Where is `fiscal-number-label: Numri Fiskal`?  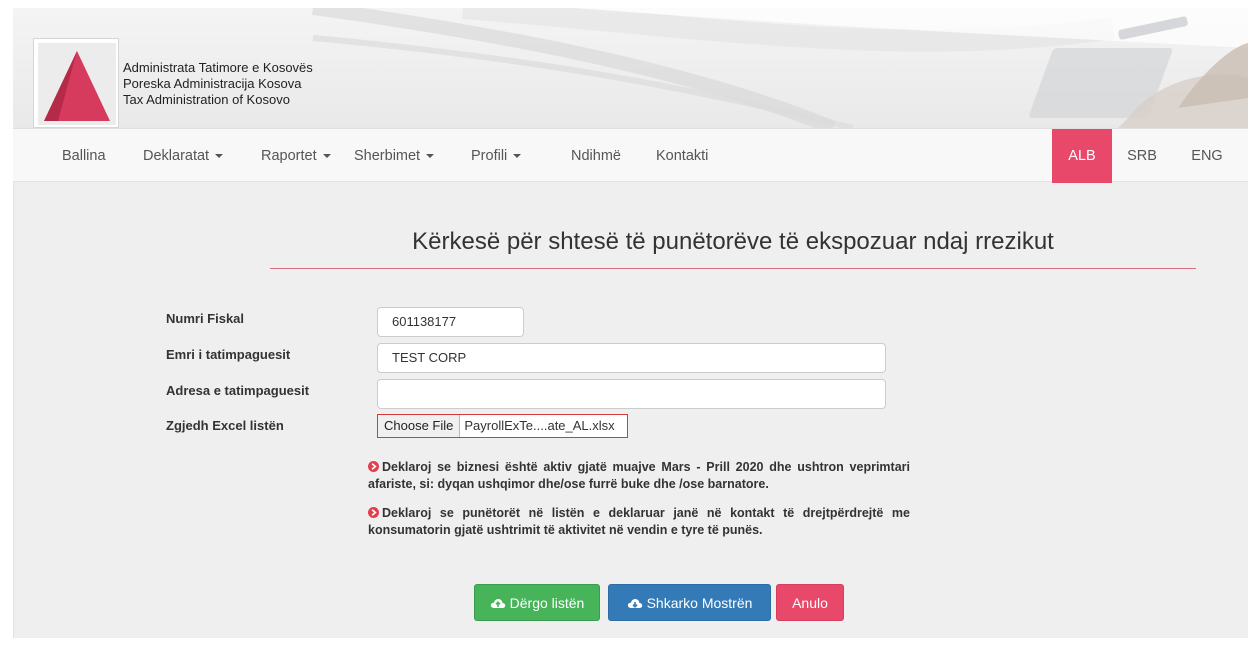 fiscal-number-label: Numri Fiskal is located at coordinates (205, 318).